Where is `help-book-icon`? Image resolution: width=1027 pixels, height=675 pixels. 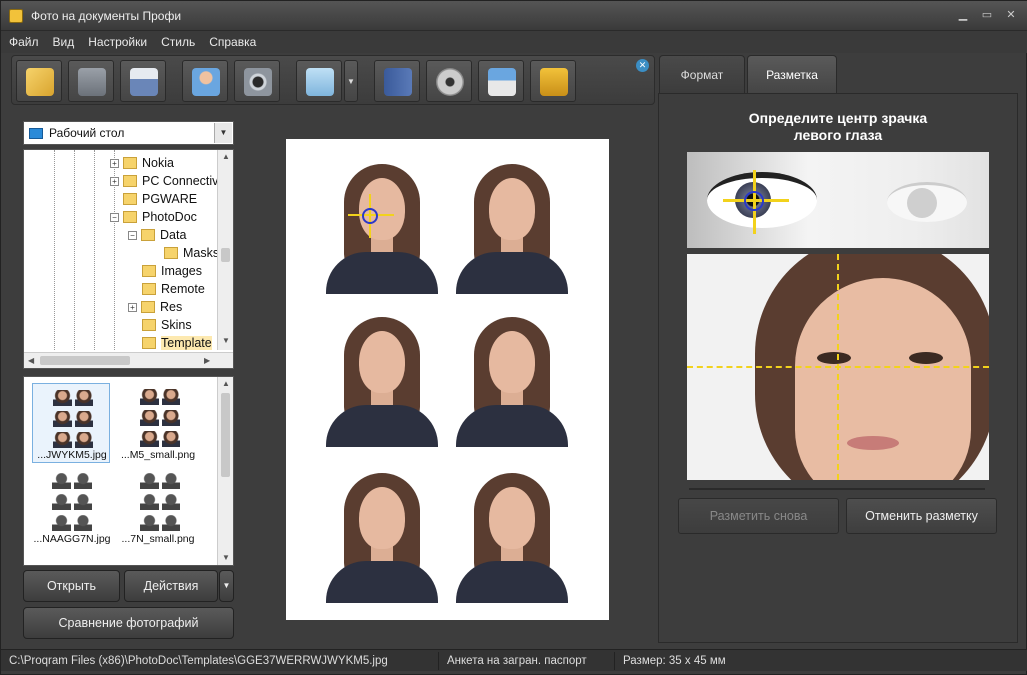
help-book-icon is located at coordinates (398, 82).